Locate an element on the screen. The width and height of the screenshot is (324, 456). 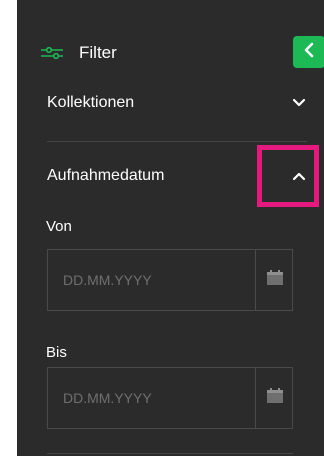
filter-title: Filter is located at coordinates (98, 52).